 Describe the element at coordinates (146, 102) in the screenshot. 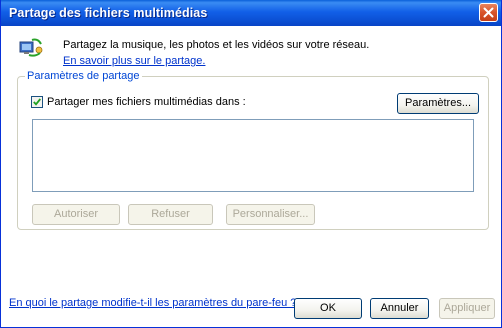

I see `share-media-checkbox-label: Partager mes fichiers multimédias dans :` at that location.